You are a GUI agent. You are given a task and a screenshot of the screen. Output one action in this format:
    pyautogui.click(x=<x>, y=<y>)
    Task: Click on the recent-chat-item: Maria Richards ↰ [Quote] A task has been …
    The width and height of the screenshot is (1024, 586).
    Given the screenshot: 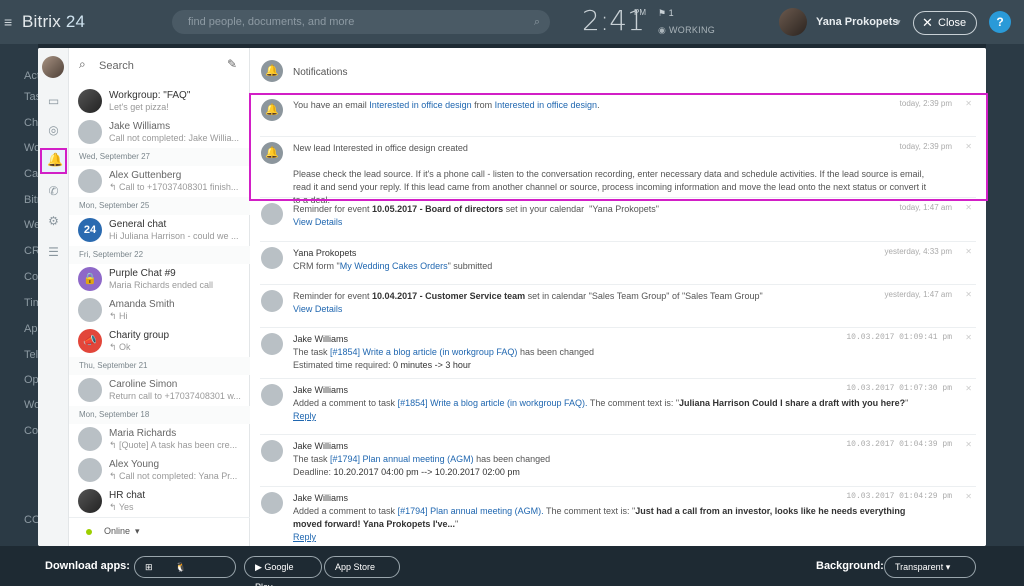 What is the action you would take?
    pyautogui.click(x=159, y=439)
    